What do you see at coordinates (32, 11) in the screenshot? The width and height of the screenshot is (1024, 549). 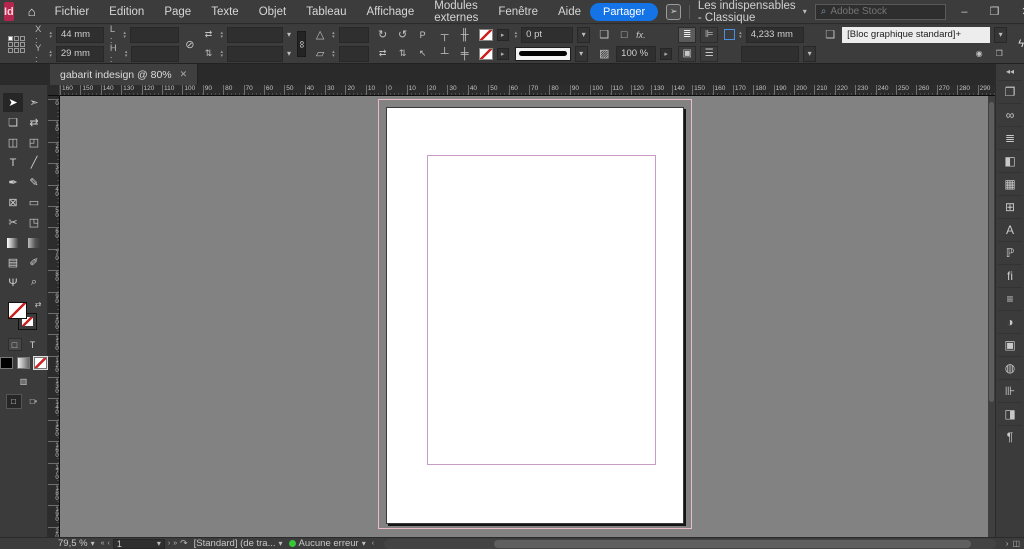 I see `home-icon: ⌂` at bounding box center [32, 11].